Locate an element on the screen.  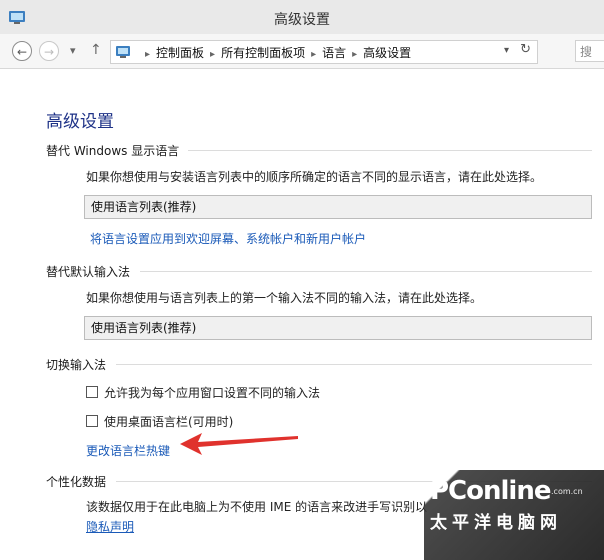
default-input-heading: 替代默认输入法 is located at coordinates (88, 272).